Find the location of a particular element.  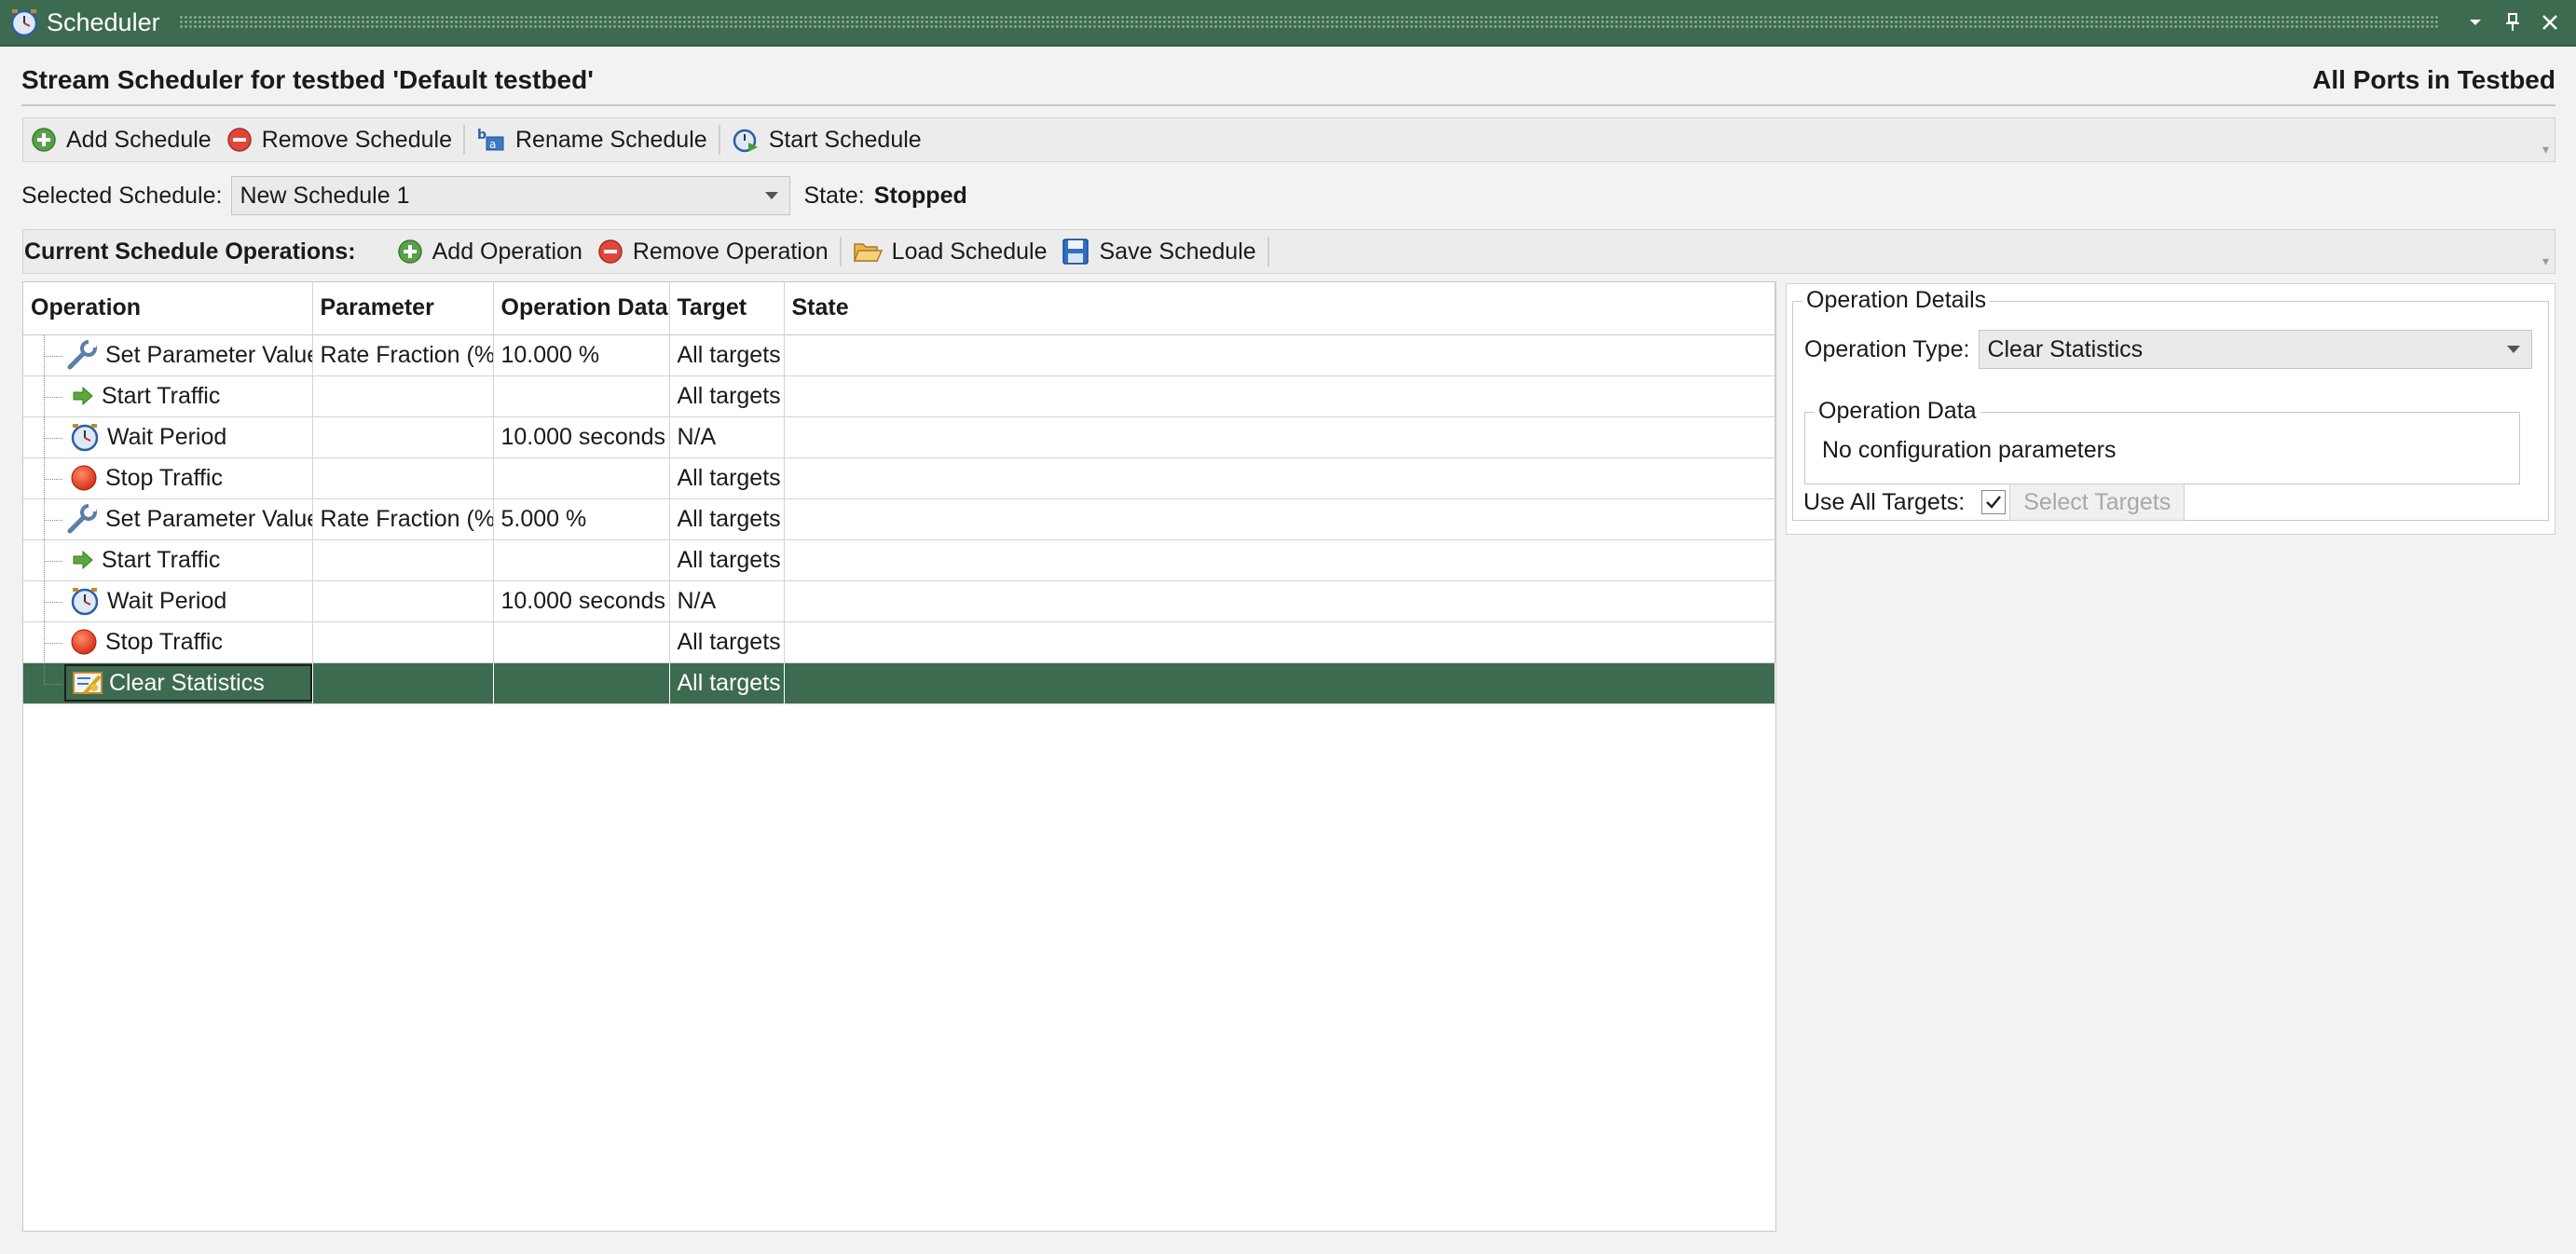

add-operation-button: Add Operation is located at coordinates (490, 252).